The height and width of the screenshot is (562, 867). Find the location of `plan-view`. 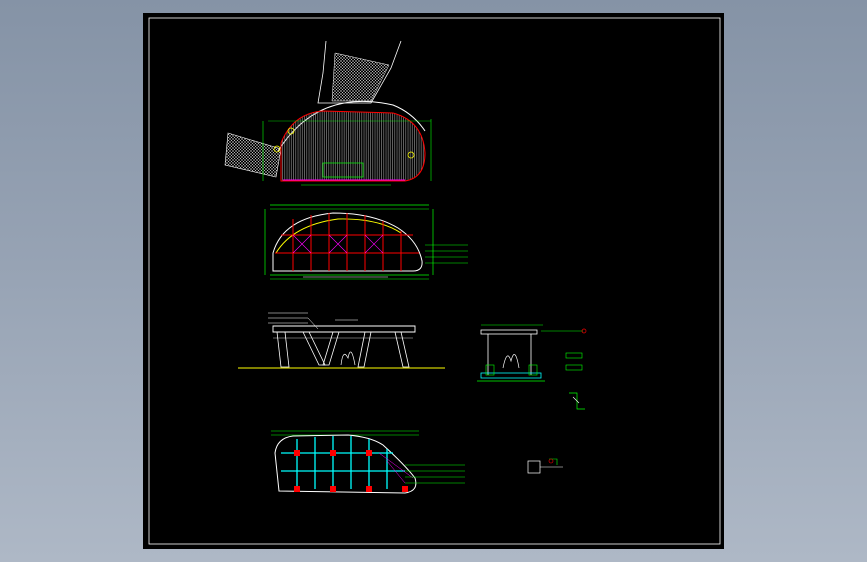

plan-view is located at coordinates (328, 113).